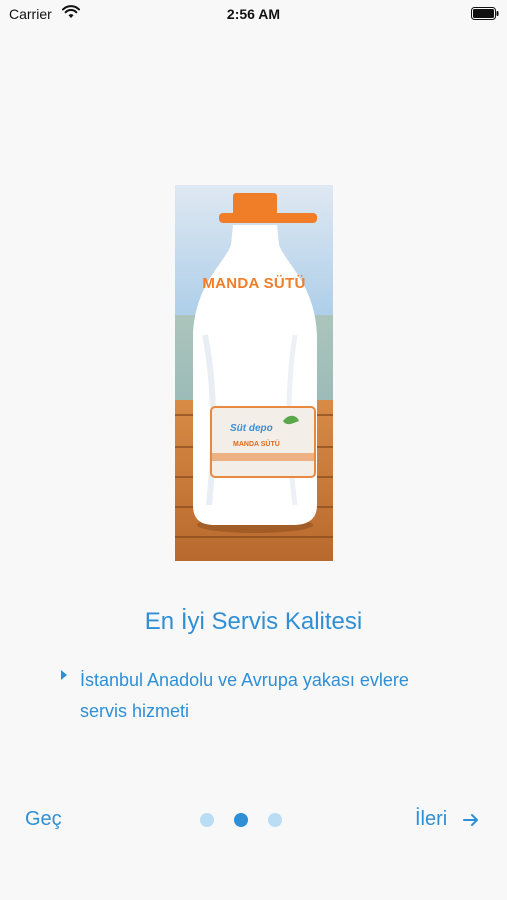  What do you see at coordinates (254, 373) in the screenshot?
I see `product-image: MANDA SÜTÜ Süt depo MANDA SÜTÜ` at bounding box center [254, 373].